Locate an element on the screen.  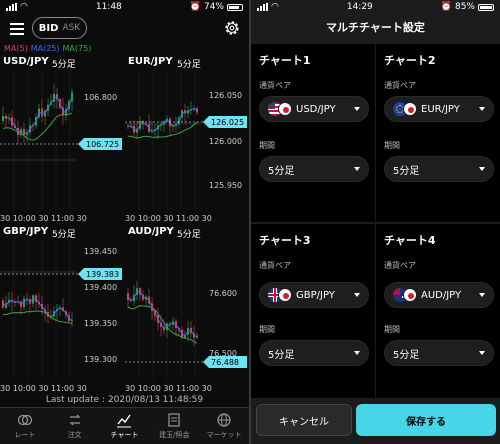
ma5-label: MA(5) is located at coordinates (16, 48).